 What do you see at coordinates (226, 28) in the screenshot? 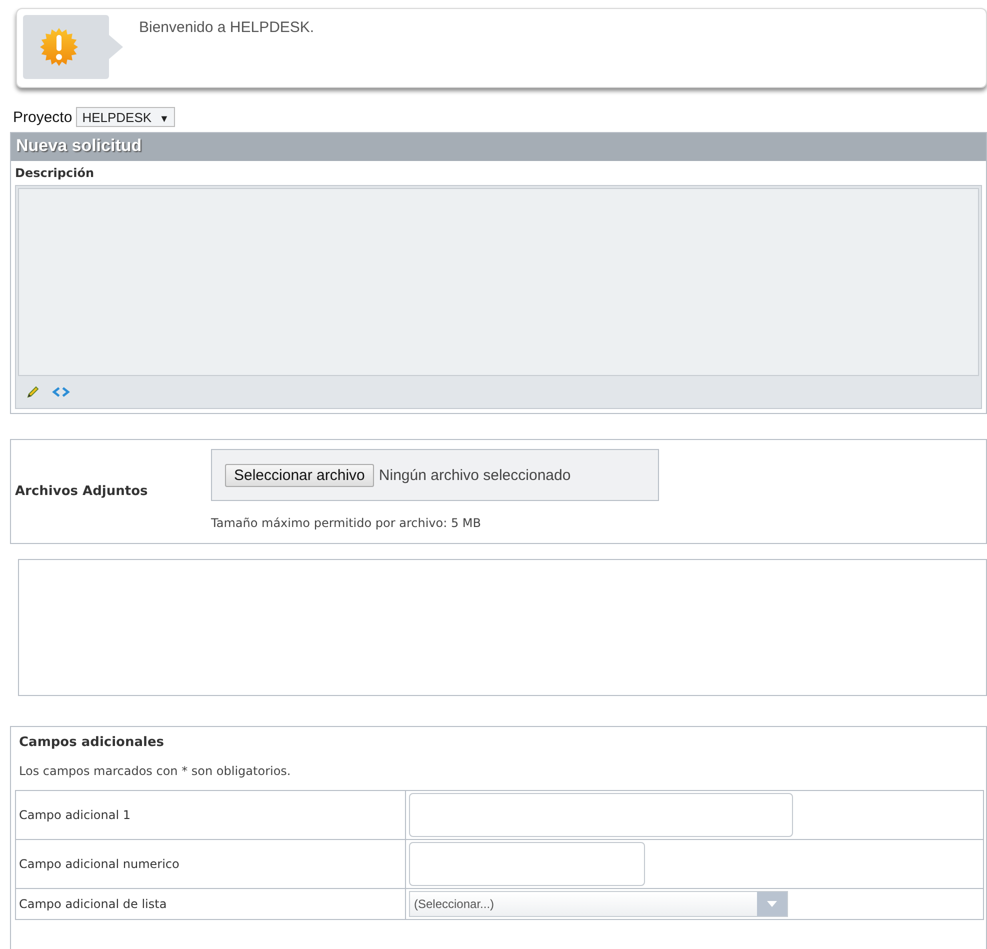
I see `notice-message: Bienvenido a HELPDESK.` at bounding box center [226, 28].